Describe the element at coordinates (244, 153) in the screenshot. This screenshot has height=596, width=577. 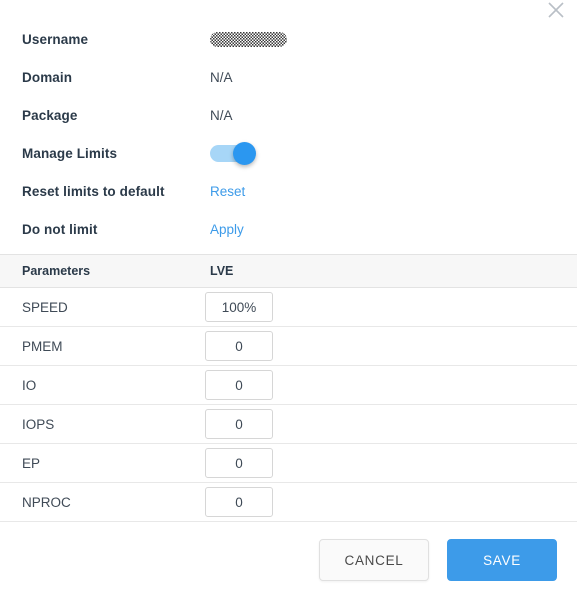
I see `toggle-knob` at that location.